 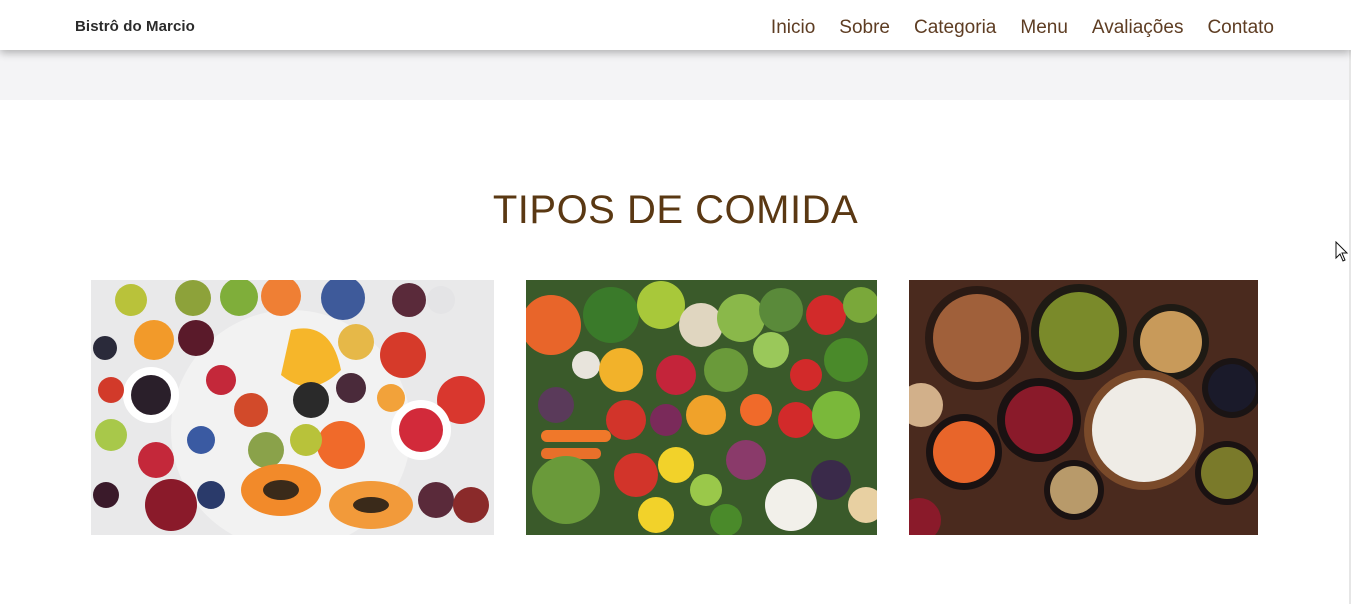 I want to click on nav-link-contato: Contato, so click(x=1240, y=28).